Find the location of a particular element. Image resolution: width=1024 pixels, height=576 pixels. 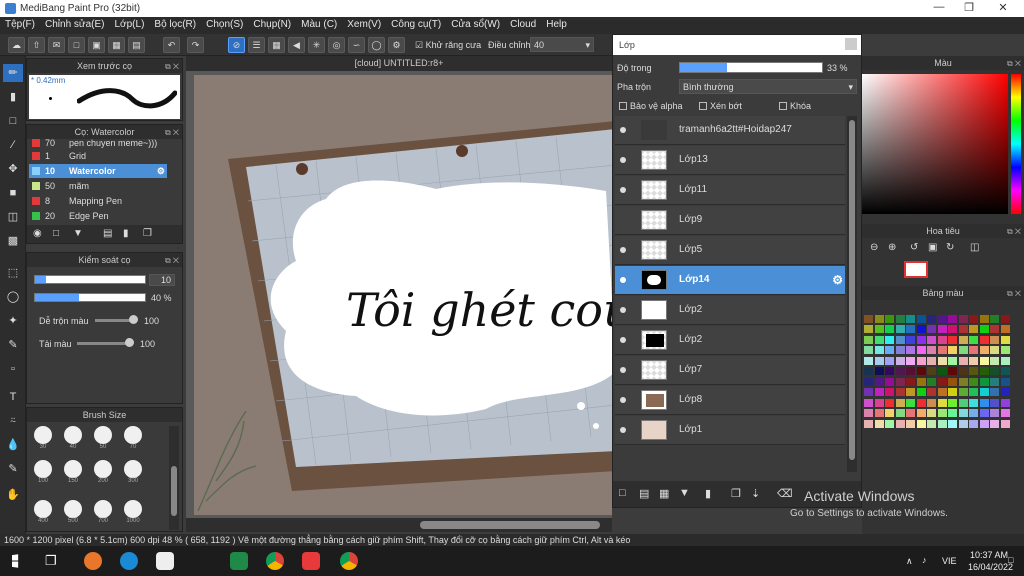

medibang-icon is located at coordinates (311, 561).